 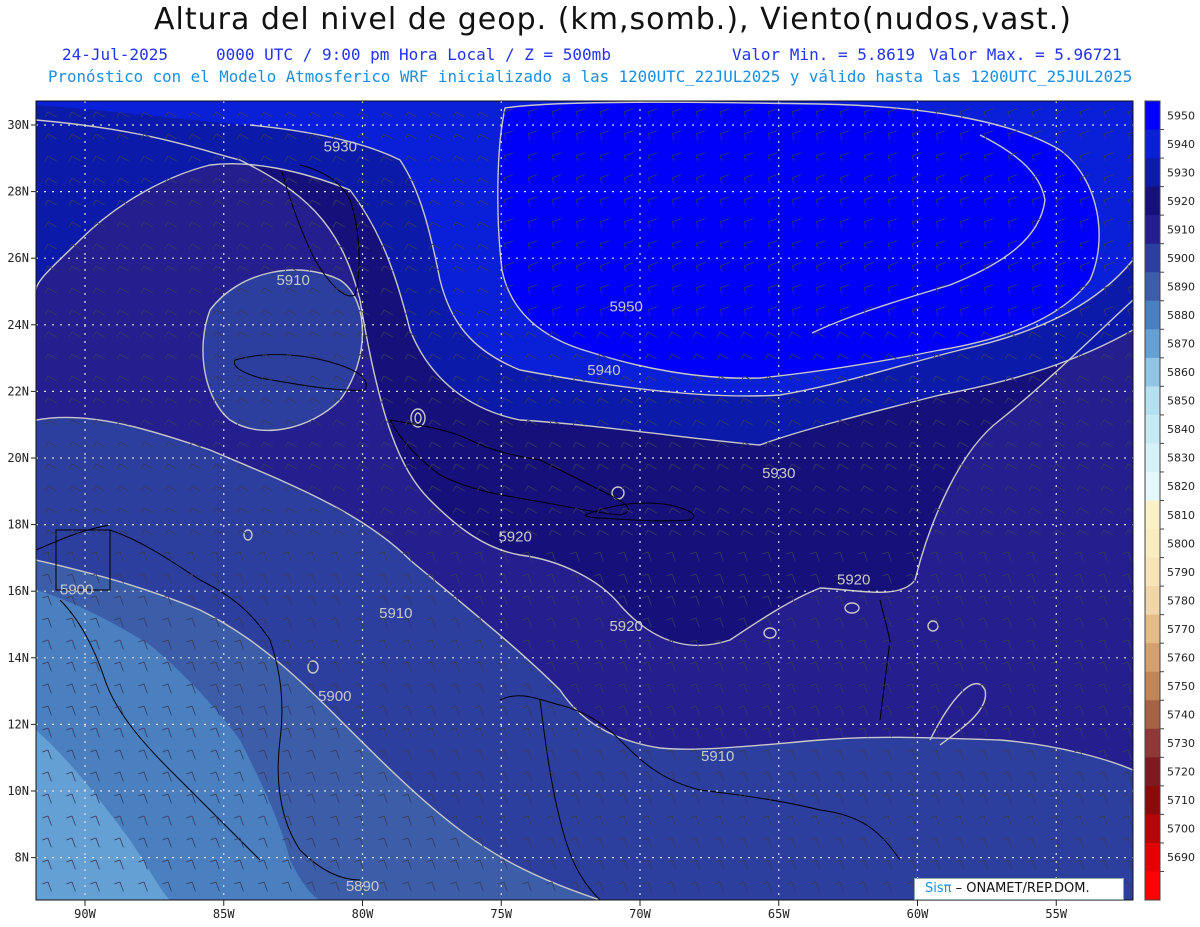 What do you see at coordinates (1181, 486) in the screenshot?
I see `colorbar-label: 5820` at bounding box center [1181, 486].